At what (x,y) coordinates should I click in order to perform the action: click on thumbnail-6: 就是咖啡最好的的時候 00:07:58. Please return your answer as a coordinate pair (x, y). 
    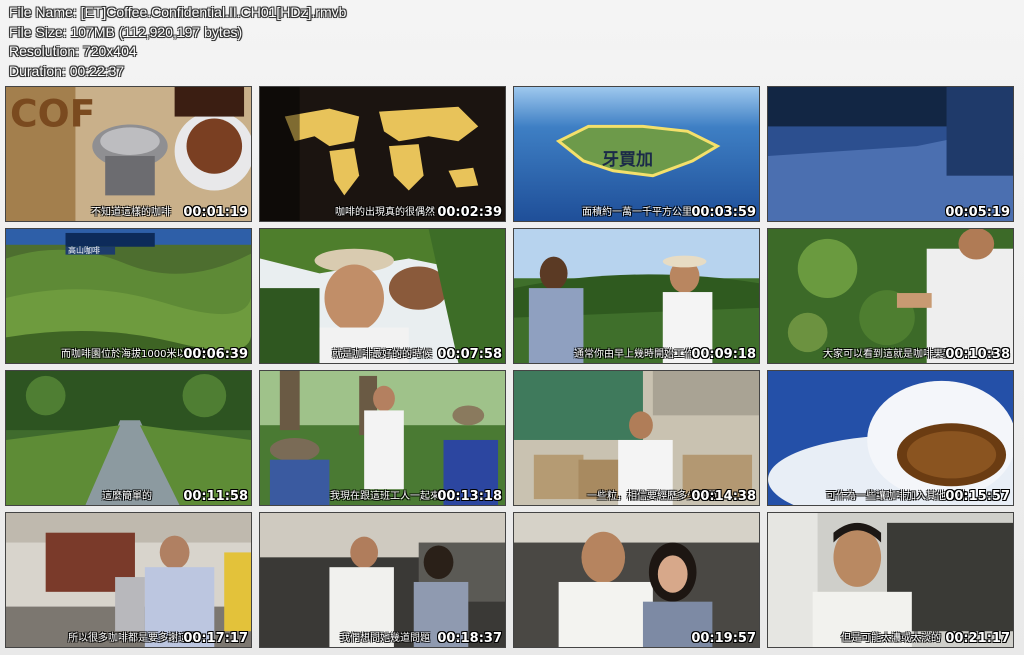
    Looking at the image, I should click on (382, 296).